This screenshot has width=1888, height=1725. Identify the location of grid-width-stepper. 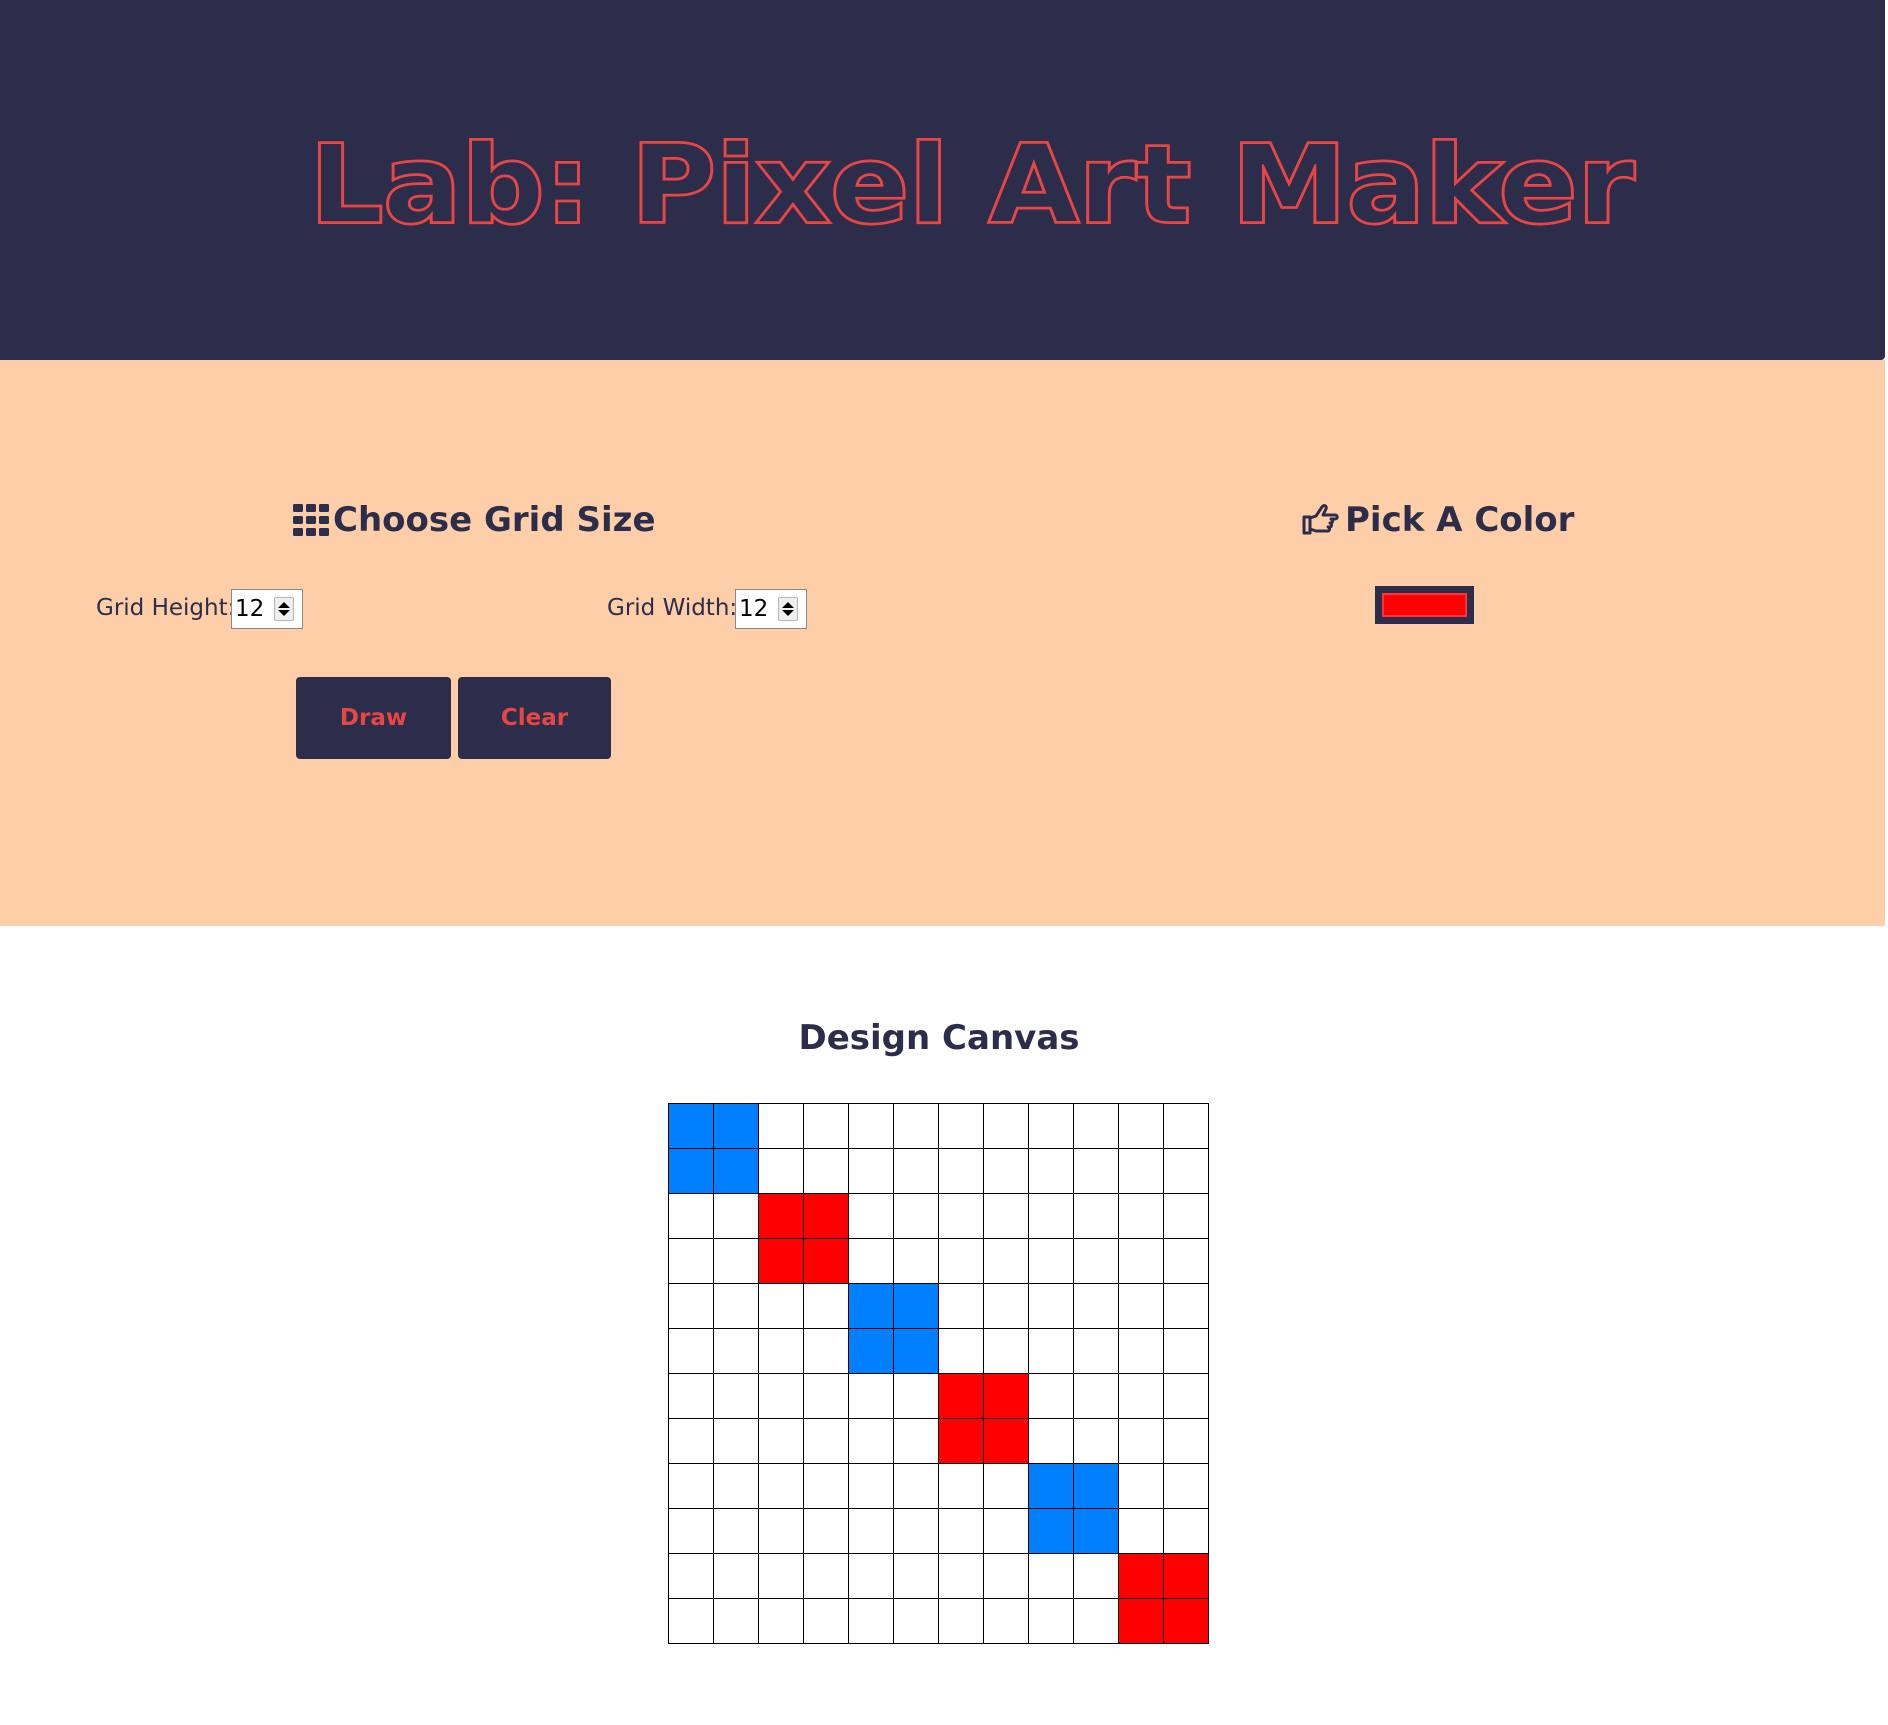
(788, 609).